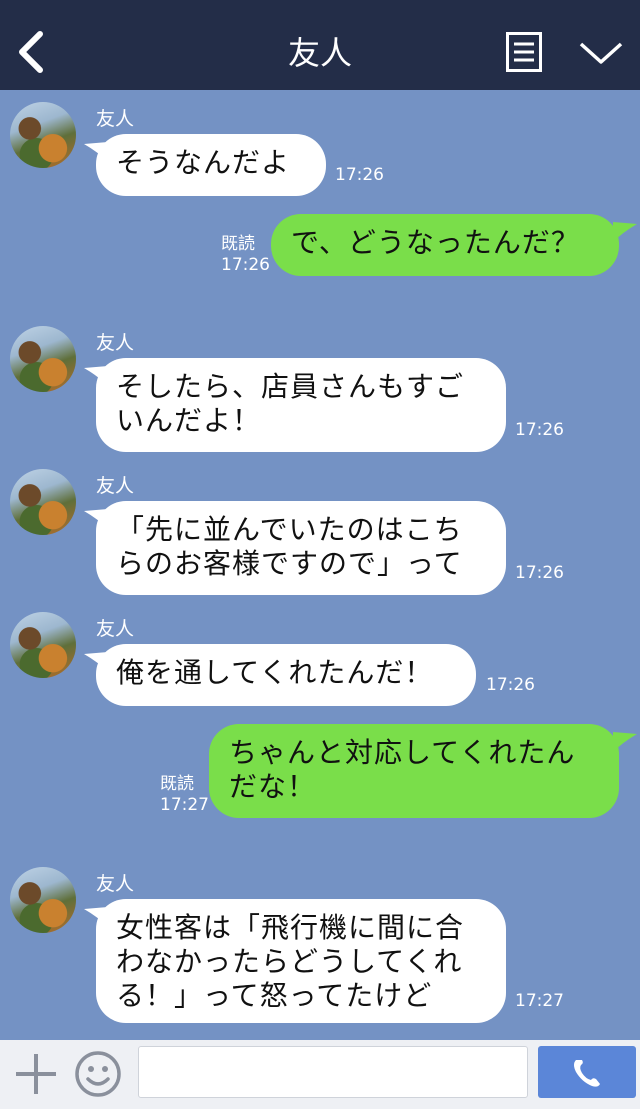 The width and height of the screenshot is (640, 1109). I want to click on message-text: で、どうなったんだ？, so click(435, 242).